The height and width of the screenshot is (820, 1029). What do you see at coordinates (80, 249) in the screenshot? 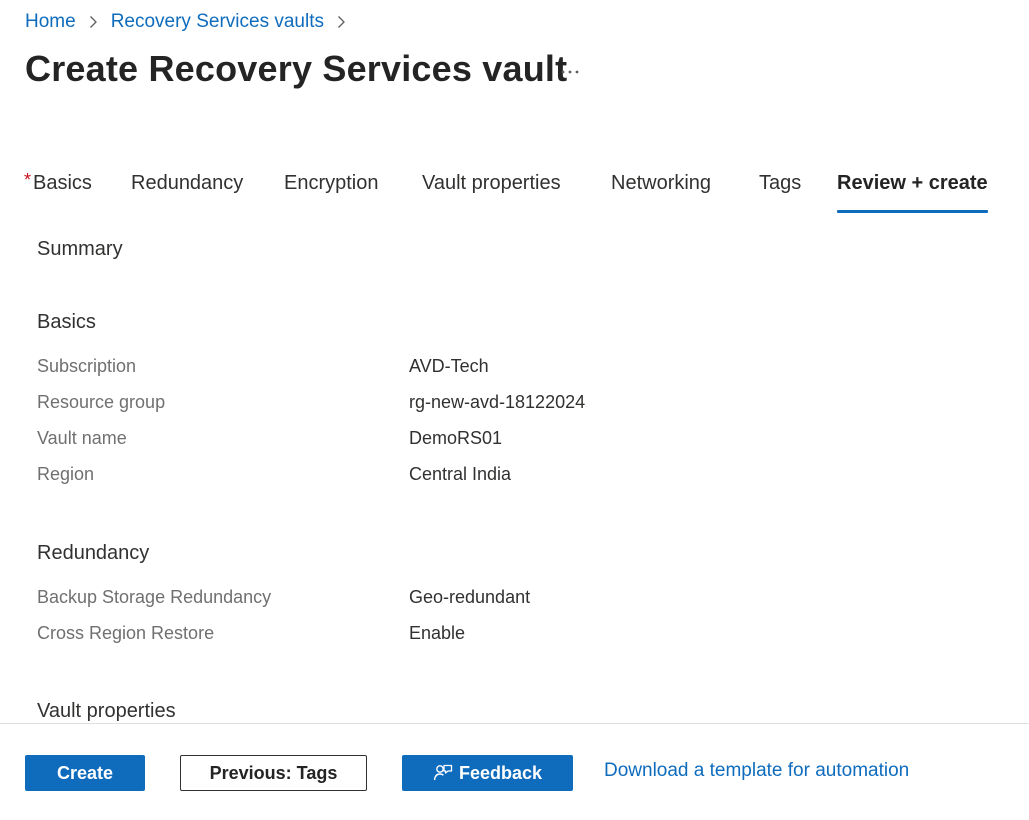
I see `summary-heading: Summary` at bounding box center [80, 249].